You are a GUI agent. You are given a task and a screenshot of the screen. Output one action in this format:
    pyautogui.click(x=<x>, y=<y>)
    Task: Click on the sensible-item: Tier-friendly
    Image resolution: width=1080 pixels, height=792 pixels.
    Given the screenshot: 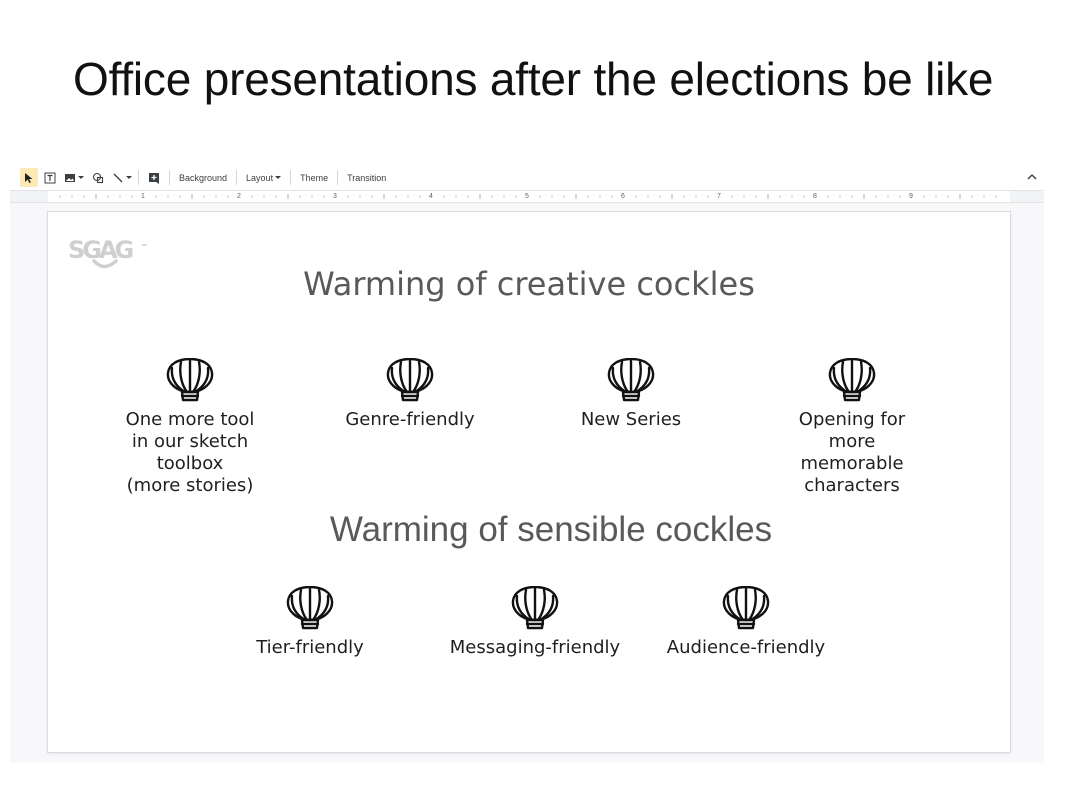 What is the action you would take?
    pyautogui.click(x=310, y=622)
    